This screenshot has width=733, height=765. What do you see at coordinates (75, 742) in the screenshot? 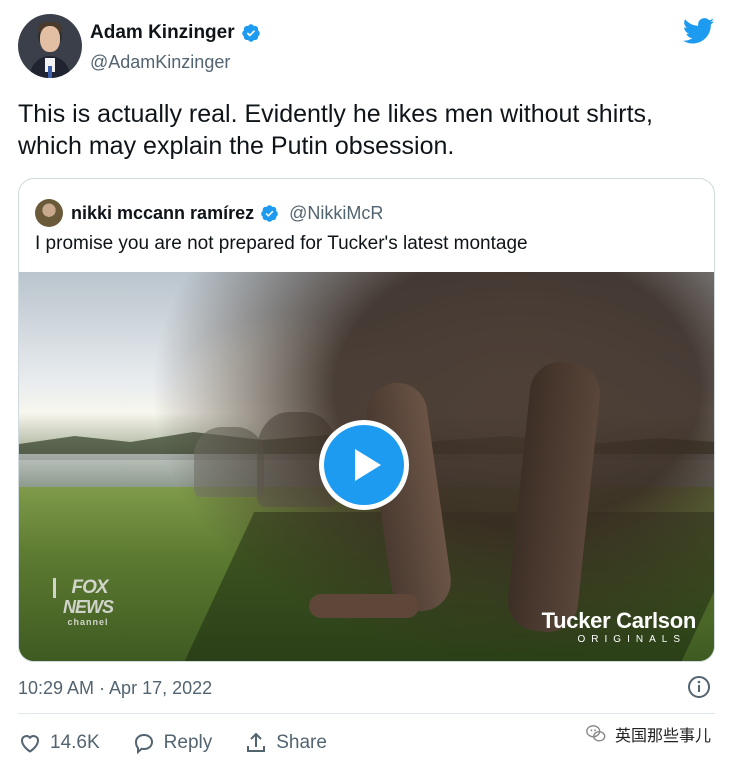
I see `like-count: 14.6K` at bounding box center [75, 742].